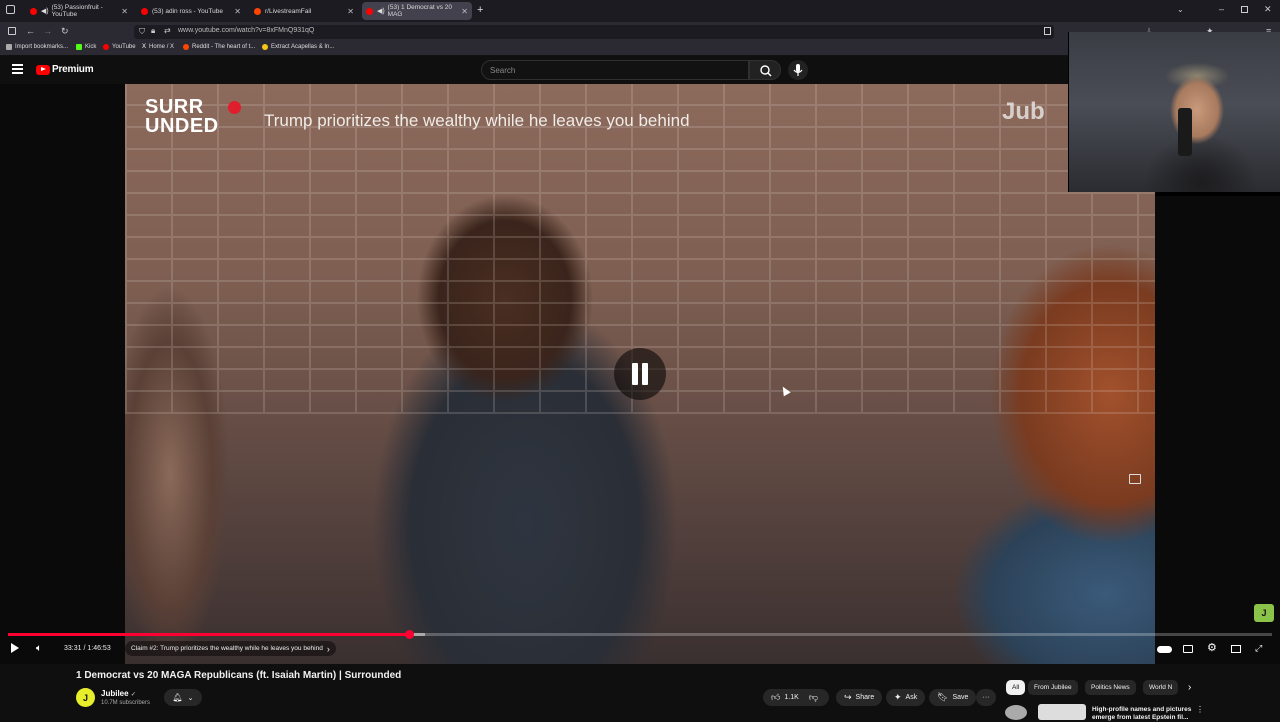 The image size is (1280, 722). I want to click on tab-passionfruit: ◀) (53) Passionfruit - YouTube ✕, so click(79, 11).